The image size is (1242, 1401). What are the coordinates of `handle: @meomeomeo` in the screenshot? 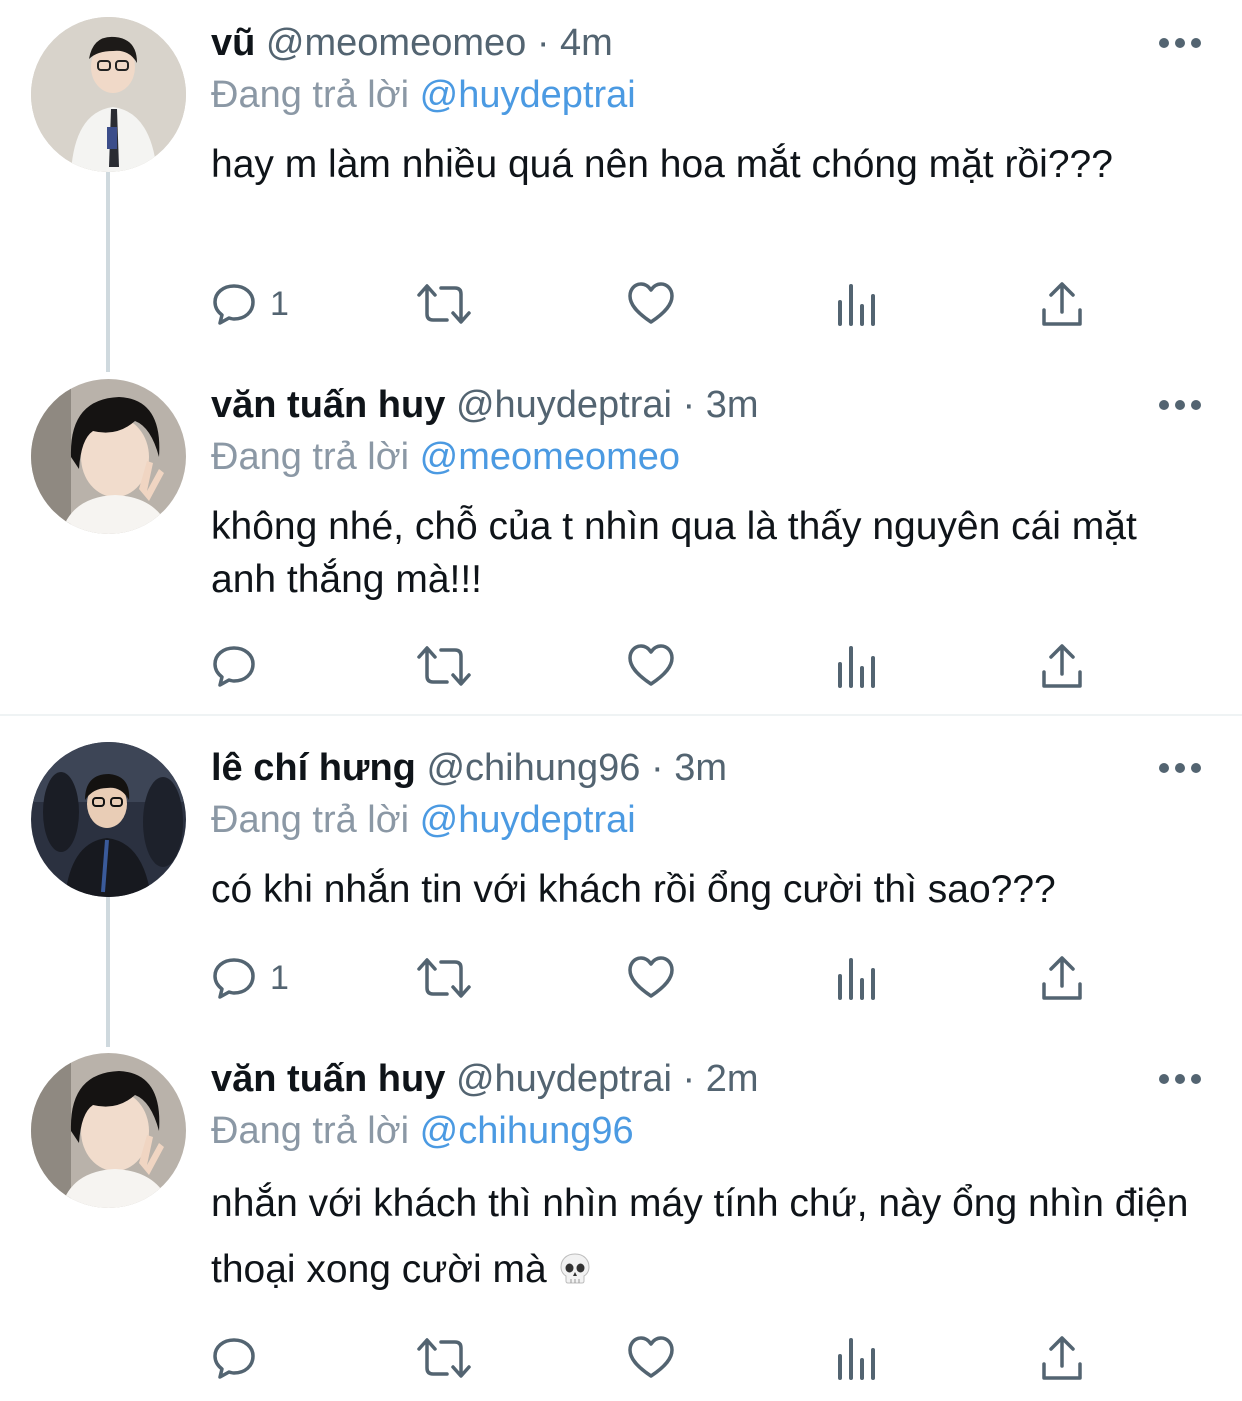 It's located at (396, 43).